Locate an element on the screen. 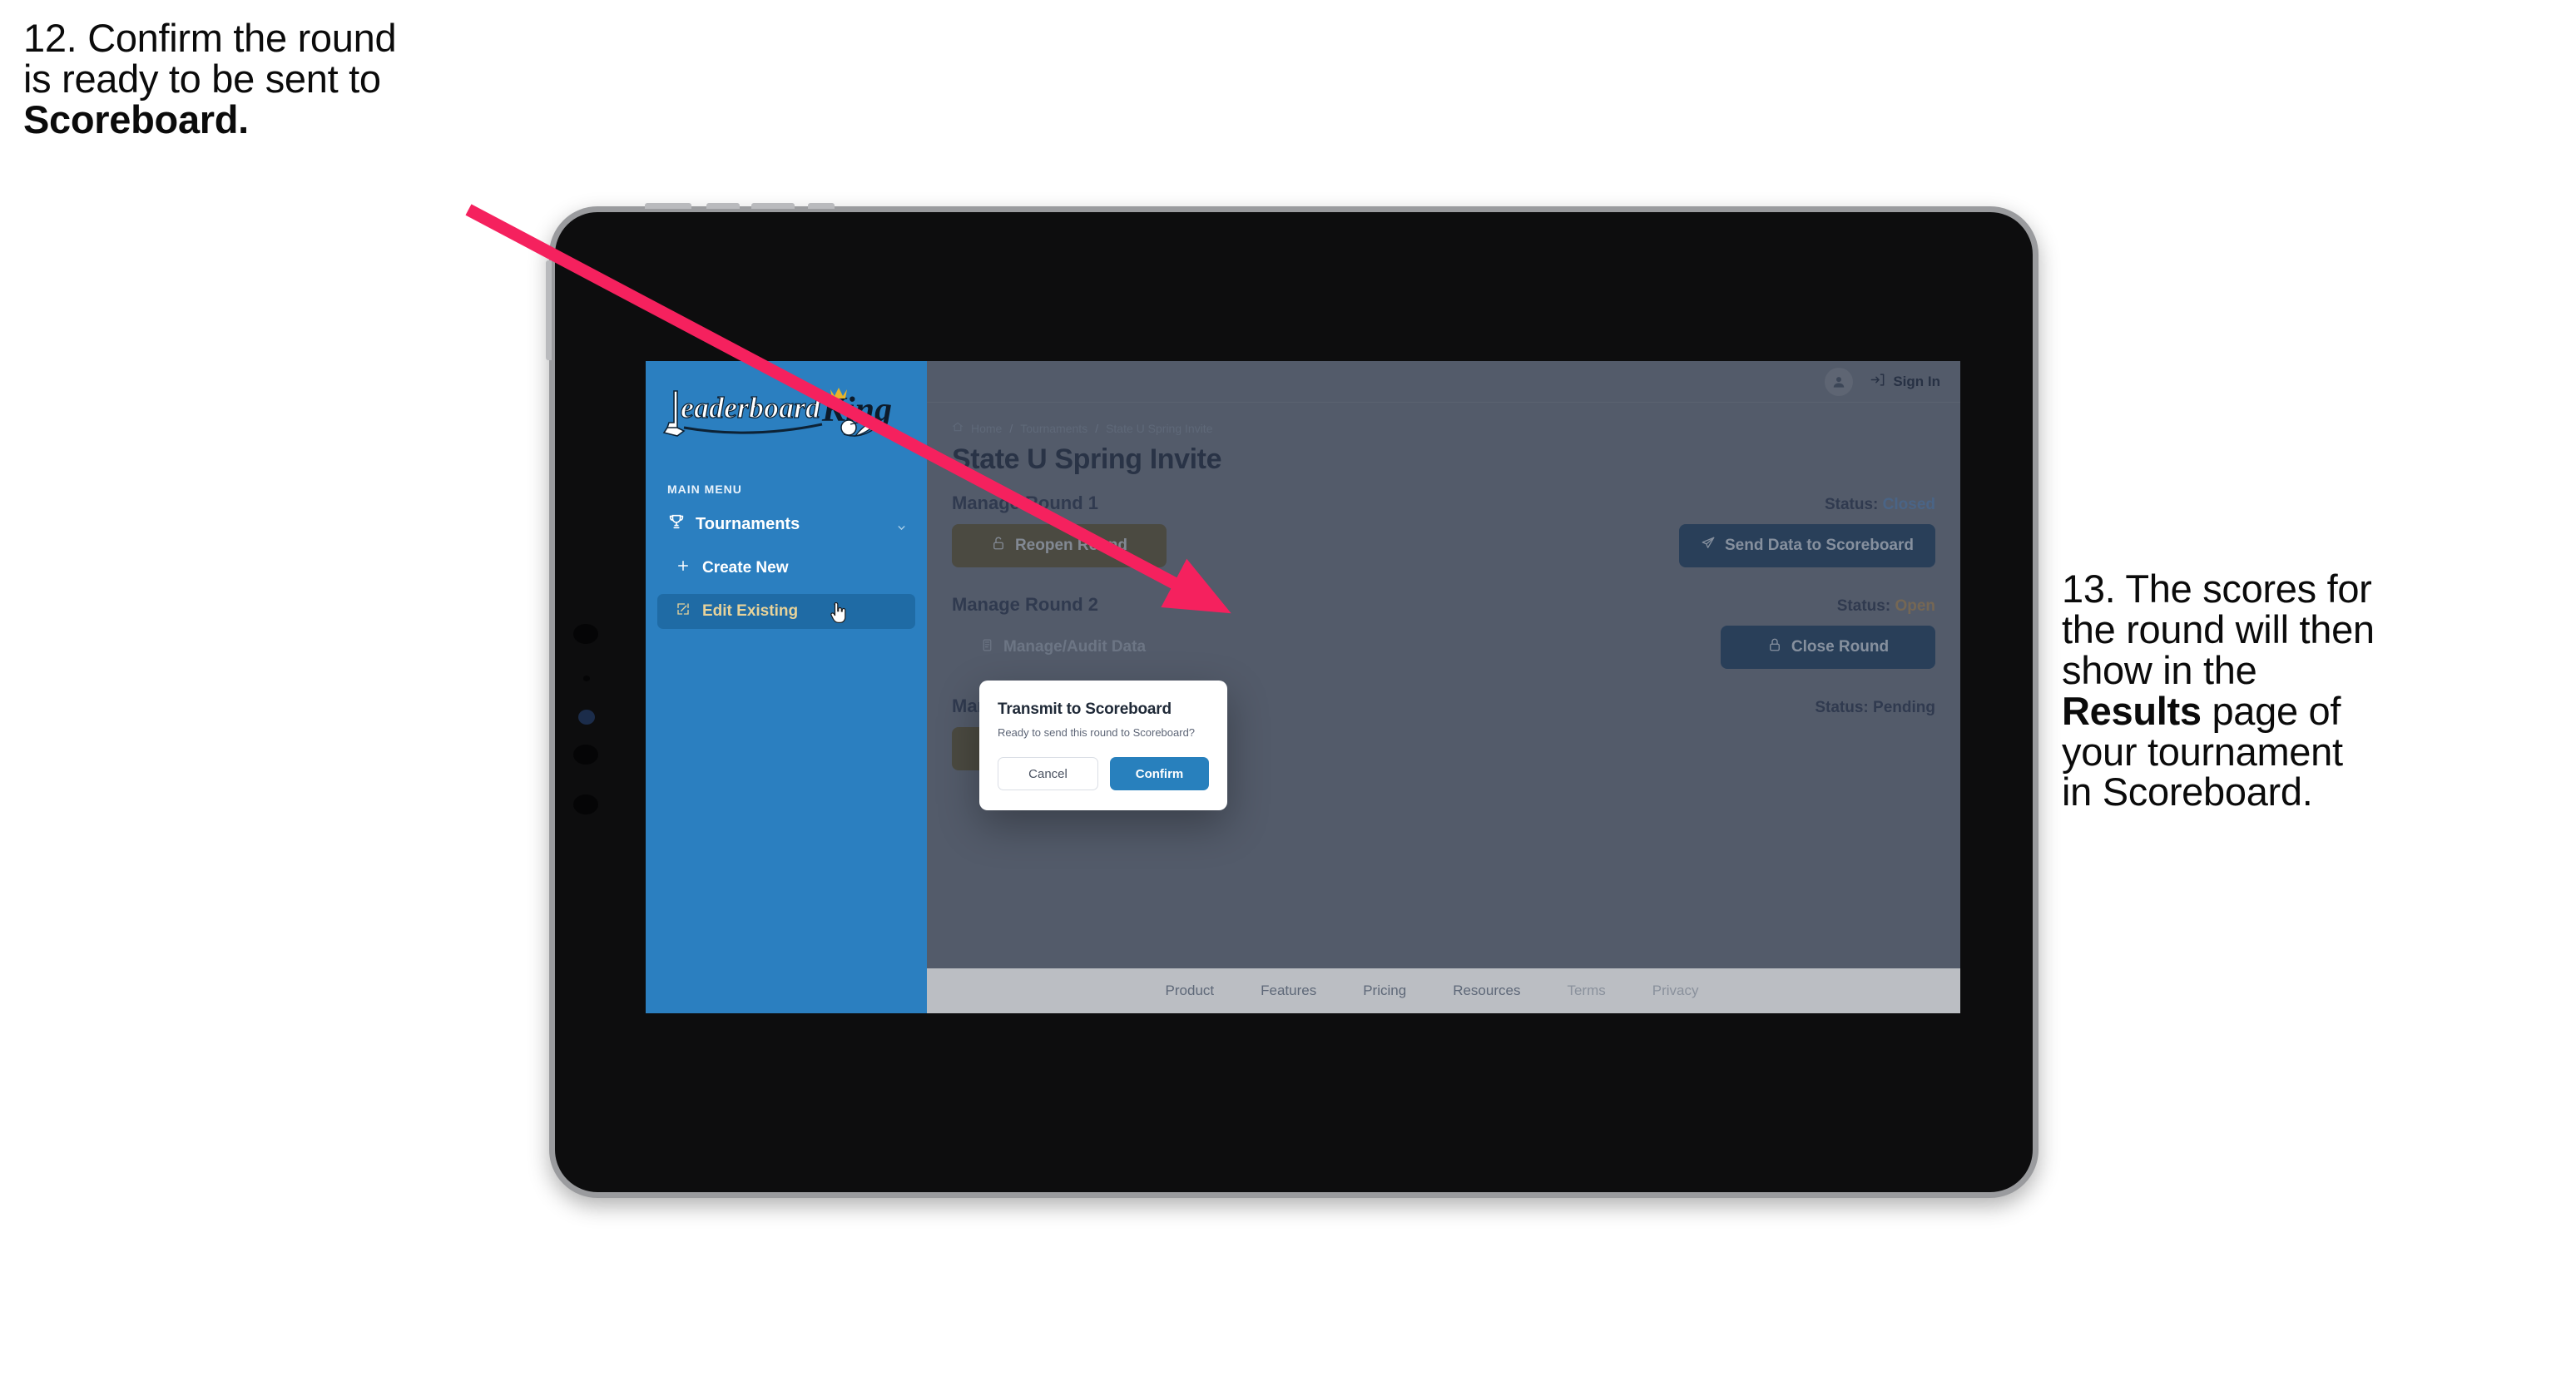  caption-line: your tournament is located at coordinates (2202, 751).